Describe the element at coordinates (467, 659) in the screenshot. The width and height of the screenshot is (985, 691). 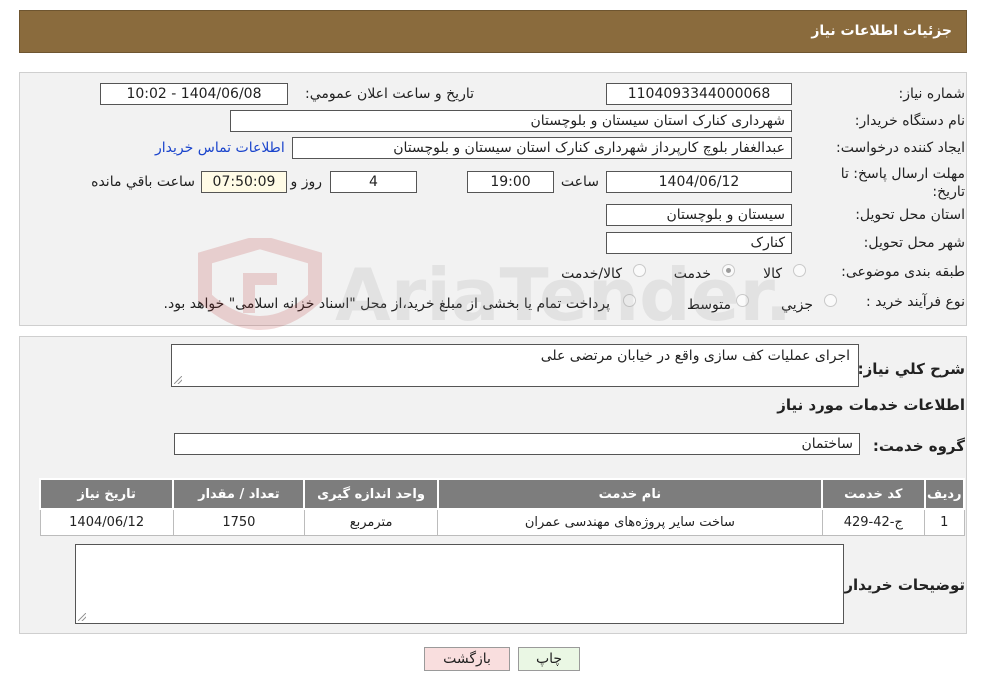
I see `back-button: بازگشت` at that location.